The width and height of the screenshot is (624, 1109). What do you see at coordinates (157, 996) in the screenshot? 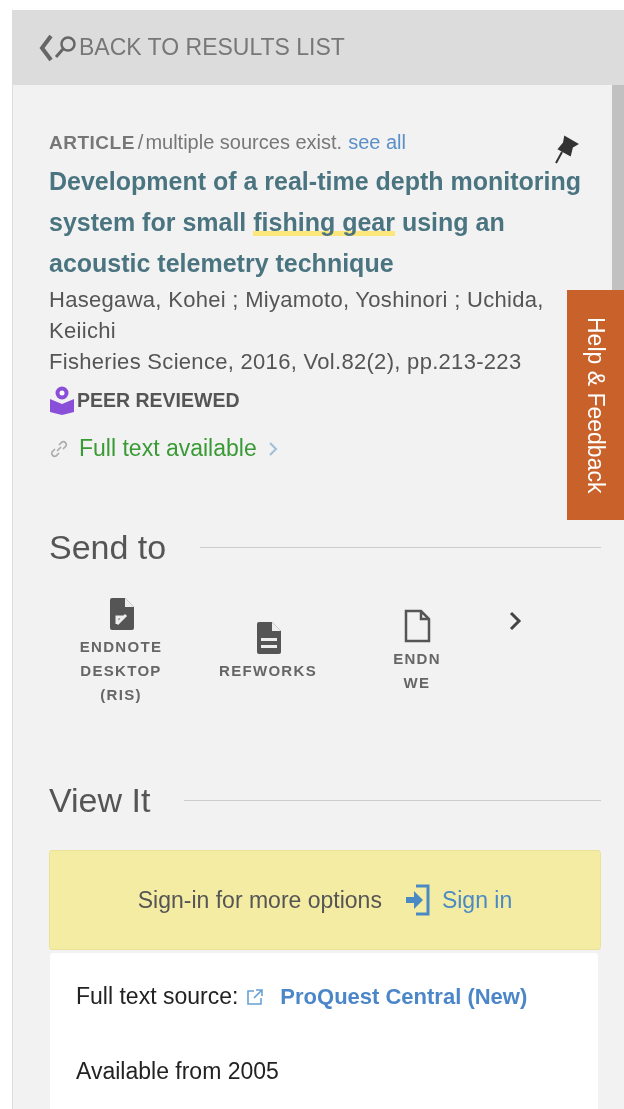
I see `full-text-source-label: Full text source:` at bounding box center [157, 996].